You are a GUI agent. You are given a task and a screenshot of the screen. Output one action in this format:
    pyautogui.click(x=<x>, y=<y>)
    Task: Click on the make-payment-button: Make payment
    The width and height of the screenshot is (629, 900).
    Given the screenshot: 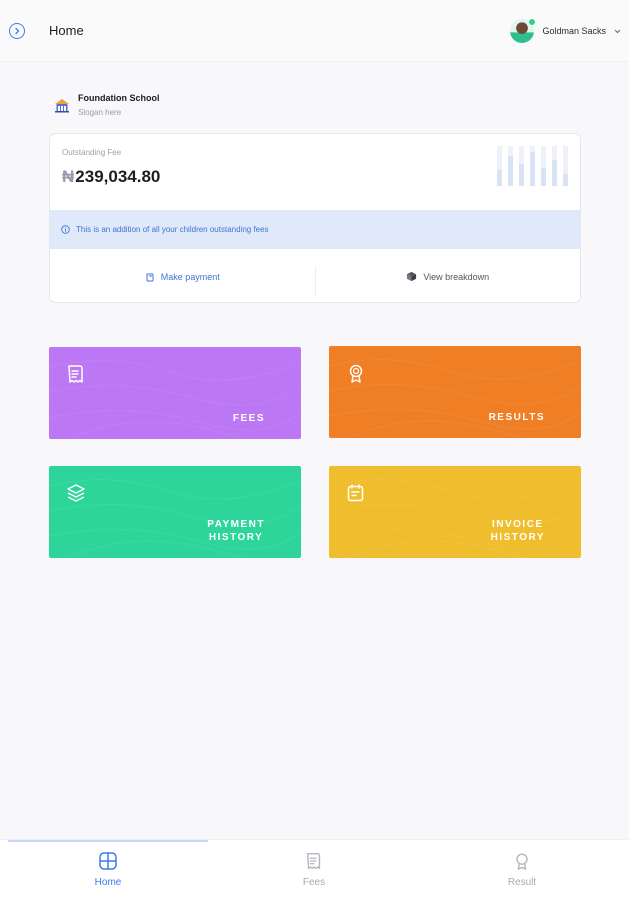 What is the action you would take?
    pyautogui.click(x=182, y=275)
    